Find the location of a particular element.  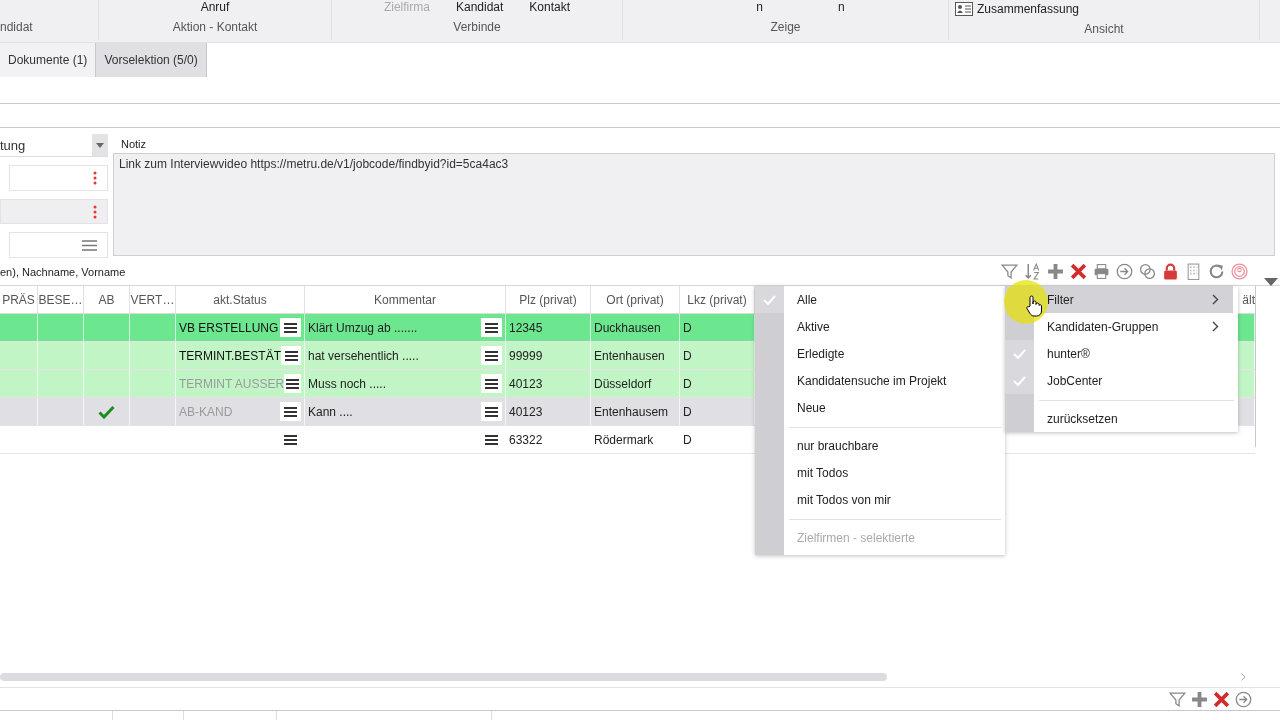

search-columns-text: en), Nachname, Vorname is located at coordinates (63, 271).